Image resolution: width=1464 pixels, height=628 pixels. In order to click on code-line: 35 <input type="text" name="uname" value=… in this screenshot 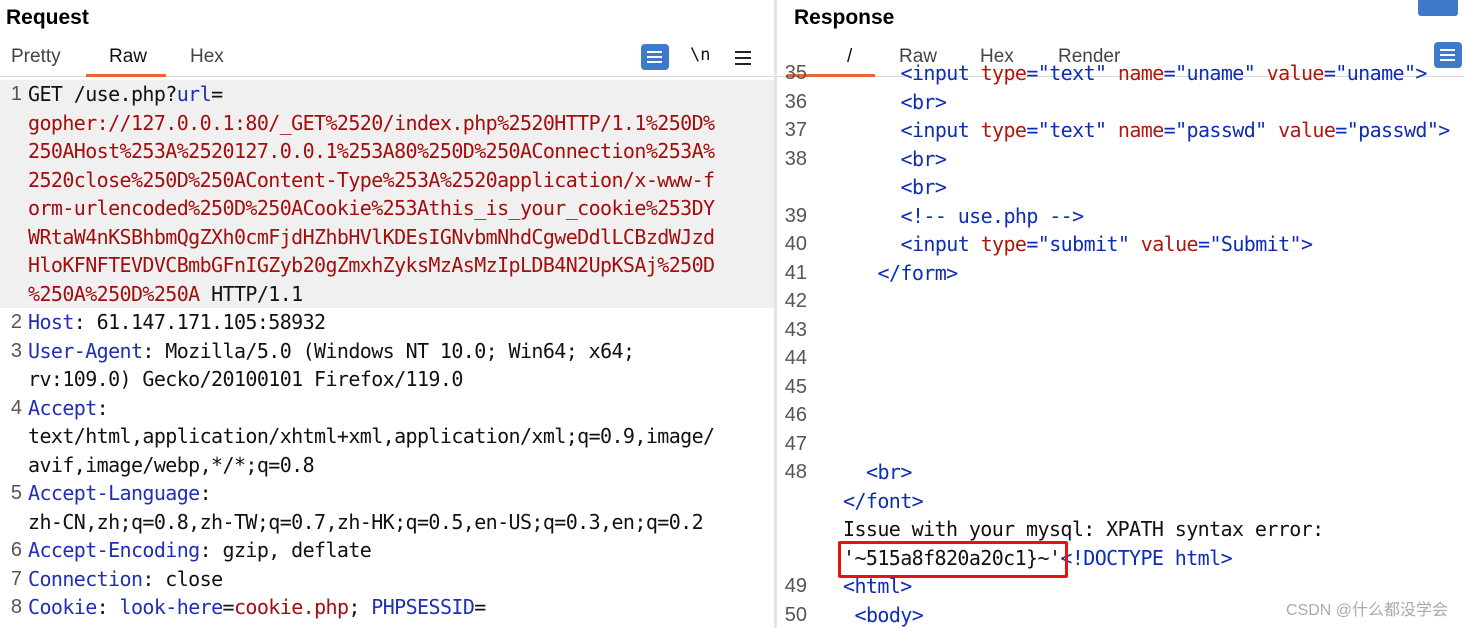, I will do `click(1120, 73)`.